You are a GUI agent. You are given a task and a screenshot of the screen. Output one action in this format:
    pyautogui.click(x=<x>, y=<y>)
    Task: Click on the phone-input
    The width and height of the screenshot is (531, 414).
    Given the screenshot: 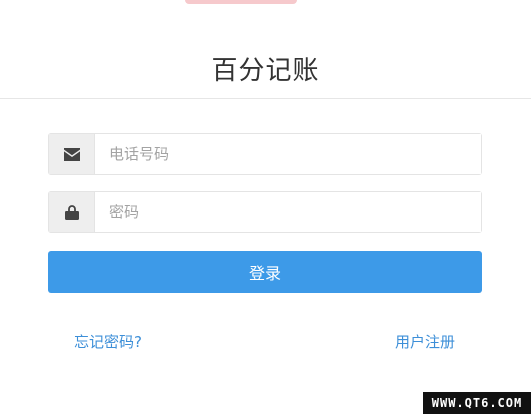 What is the action you would take?
    pyautogui.click(x=288, y=154)
    